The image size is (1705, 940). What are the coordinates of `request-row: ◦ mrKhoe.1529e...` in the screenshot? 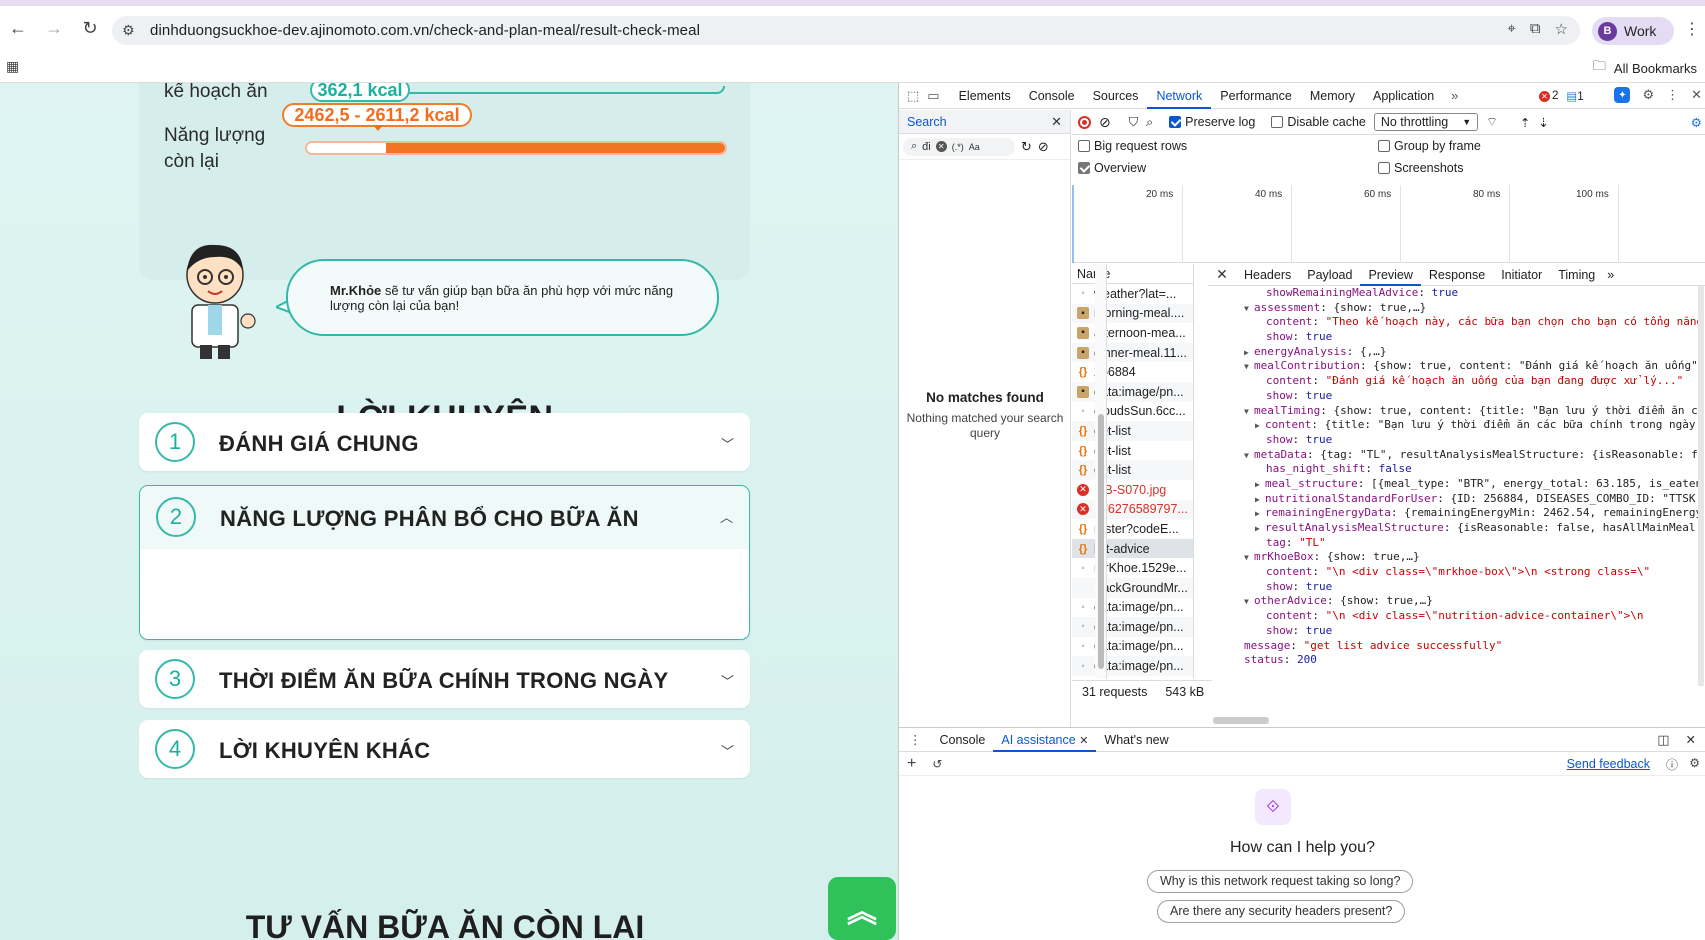 It's located at (1132, 568).